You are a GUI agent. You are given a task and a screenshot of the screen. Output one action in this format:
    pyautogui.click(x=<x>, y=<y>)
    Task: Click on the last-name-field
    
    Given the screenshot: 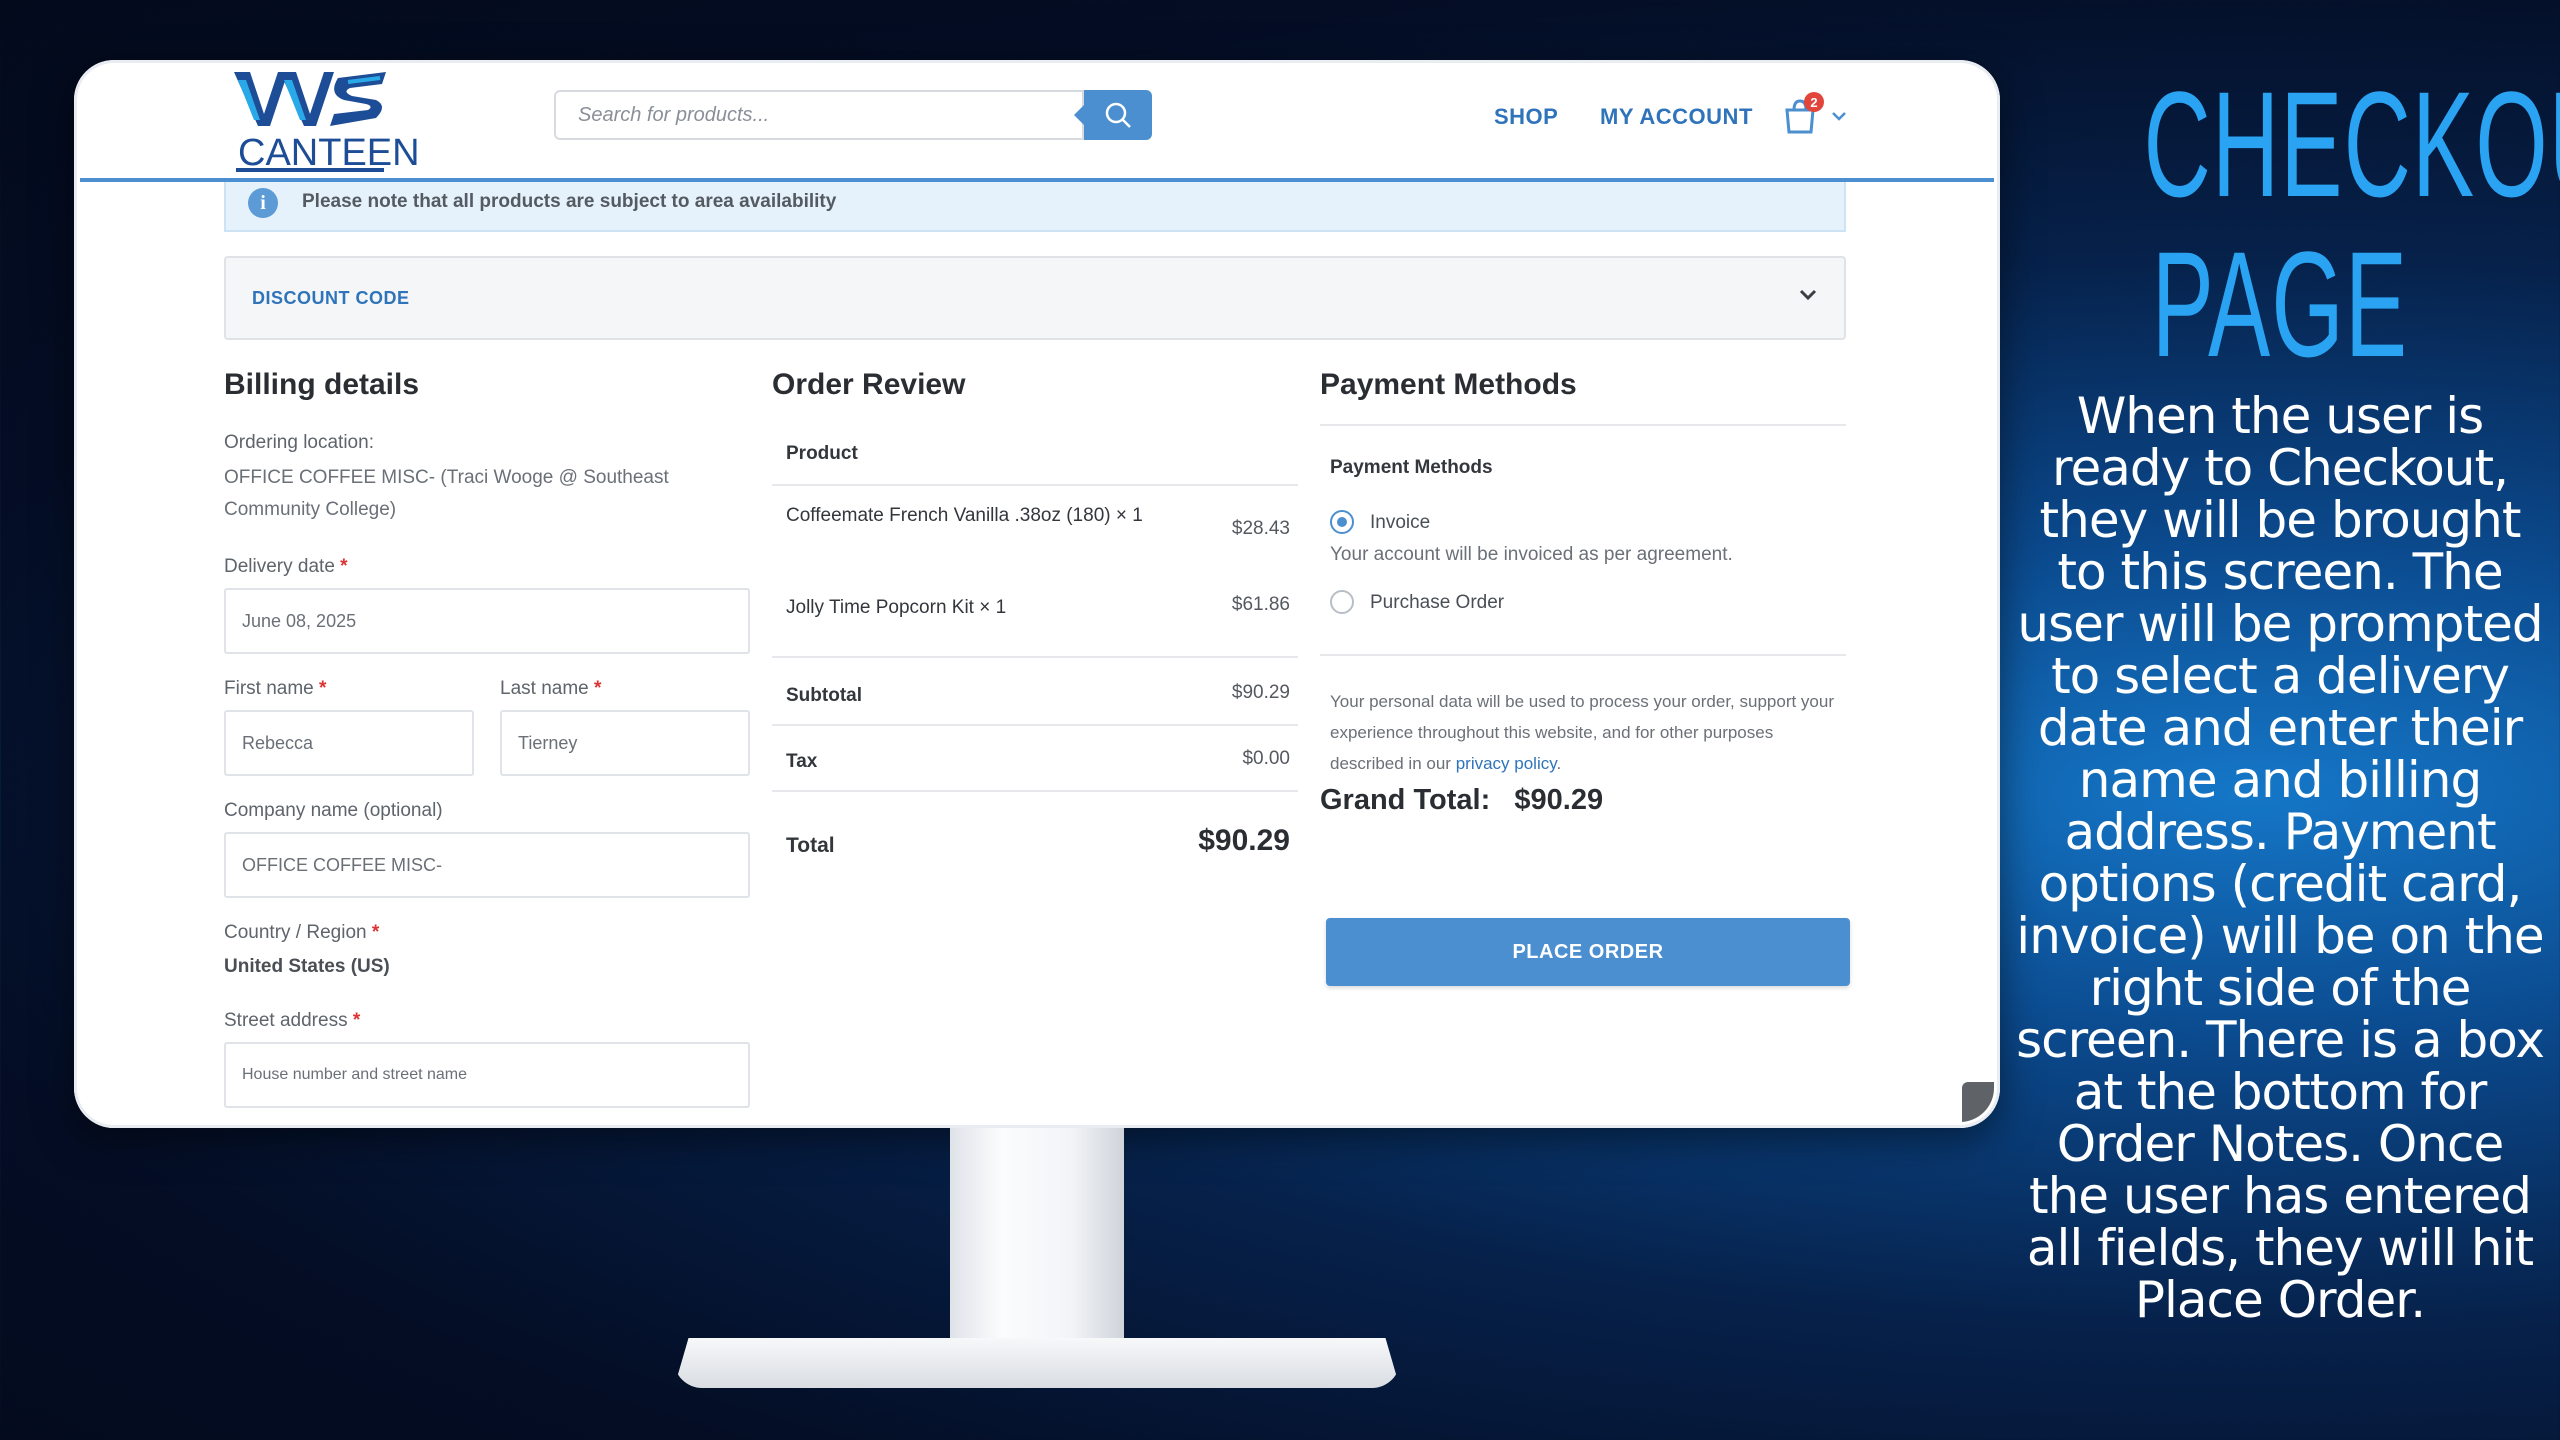 What is the action you would take?
    pyautogui.click(x=625, y=743)
    